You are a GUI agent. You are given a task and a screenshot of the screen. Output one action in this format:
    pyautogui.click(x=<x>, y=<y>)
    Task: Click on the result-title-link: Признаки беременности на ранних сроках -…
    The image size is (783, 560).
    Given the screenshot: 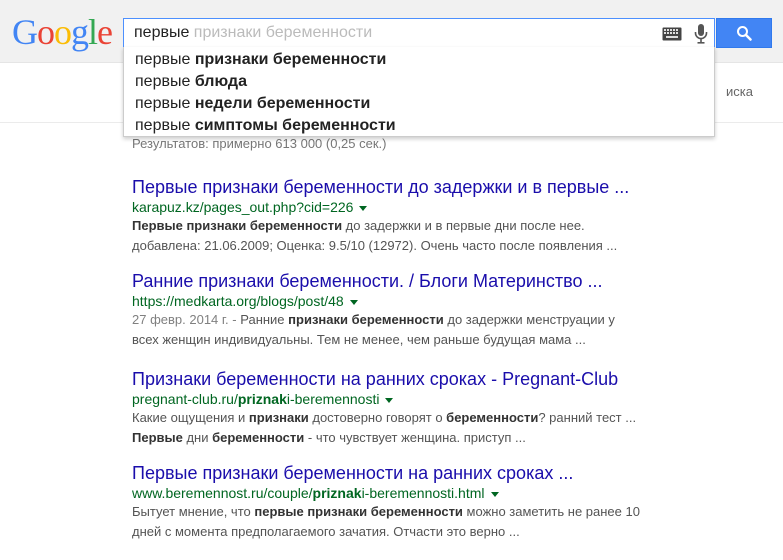 What is the action you would take?
    pyautogui.click(x=452, y=379)
    